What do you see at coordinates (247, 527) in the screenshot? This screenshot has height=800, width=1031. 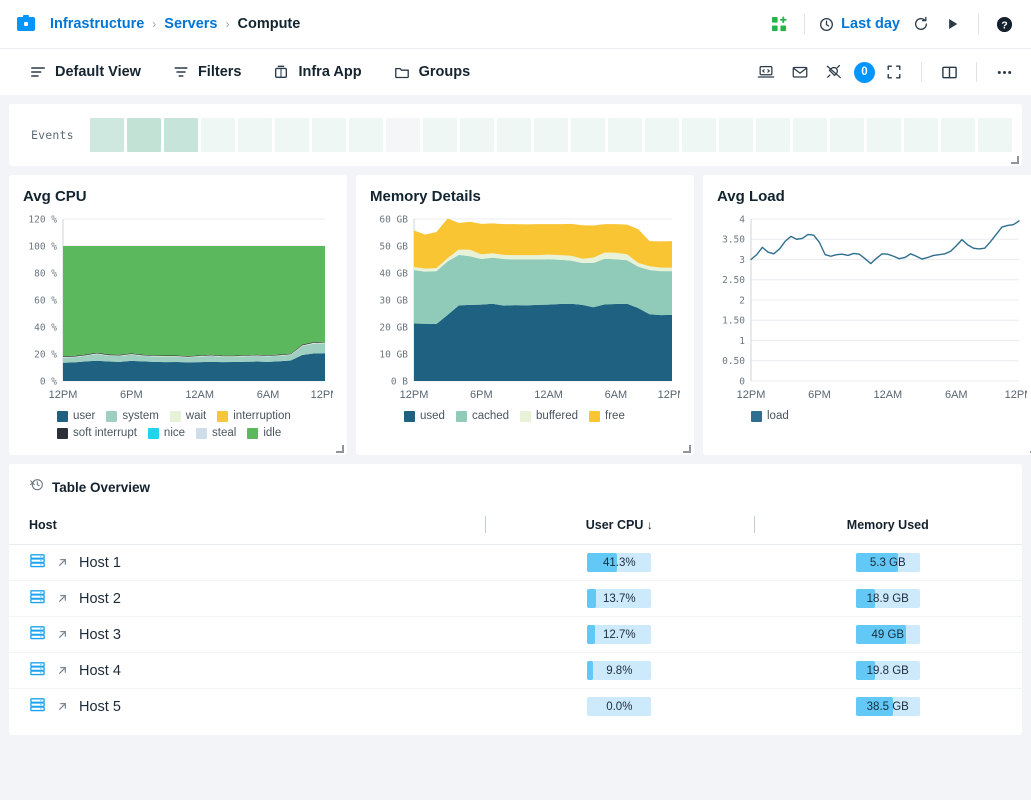 I see `column-header-host: Host` at bounding box center [247, 527].